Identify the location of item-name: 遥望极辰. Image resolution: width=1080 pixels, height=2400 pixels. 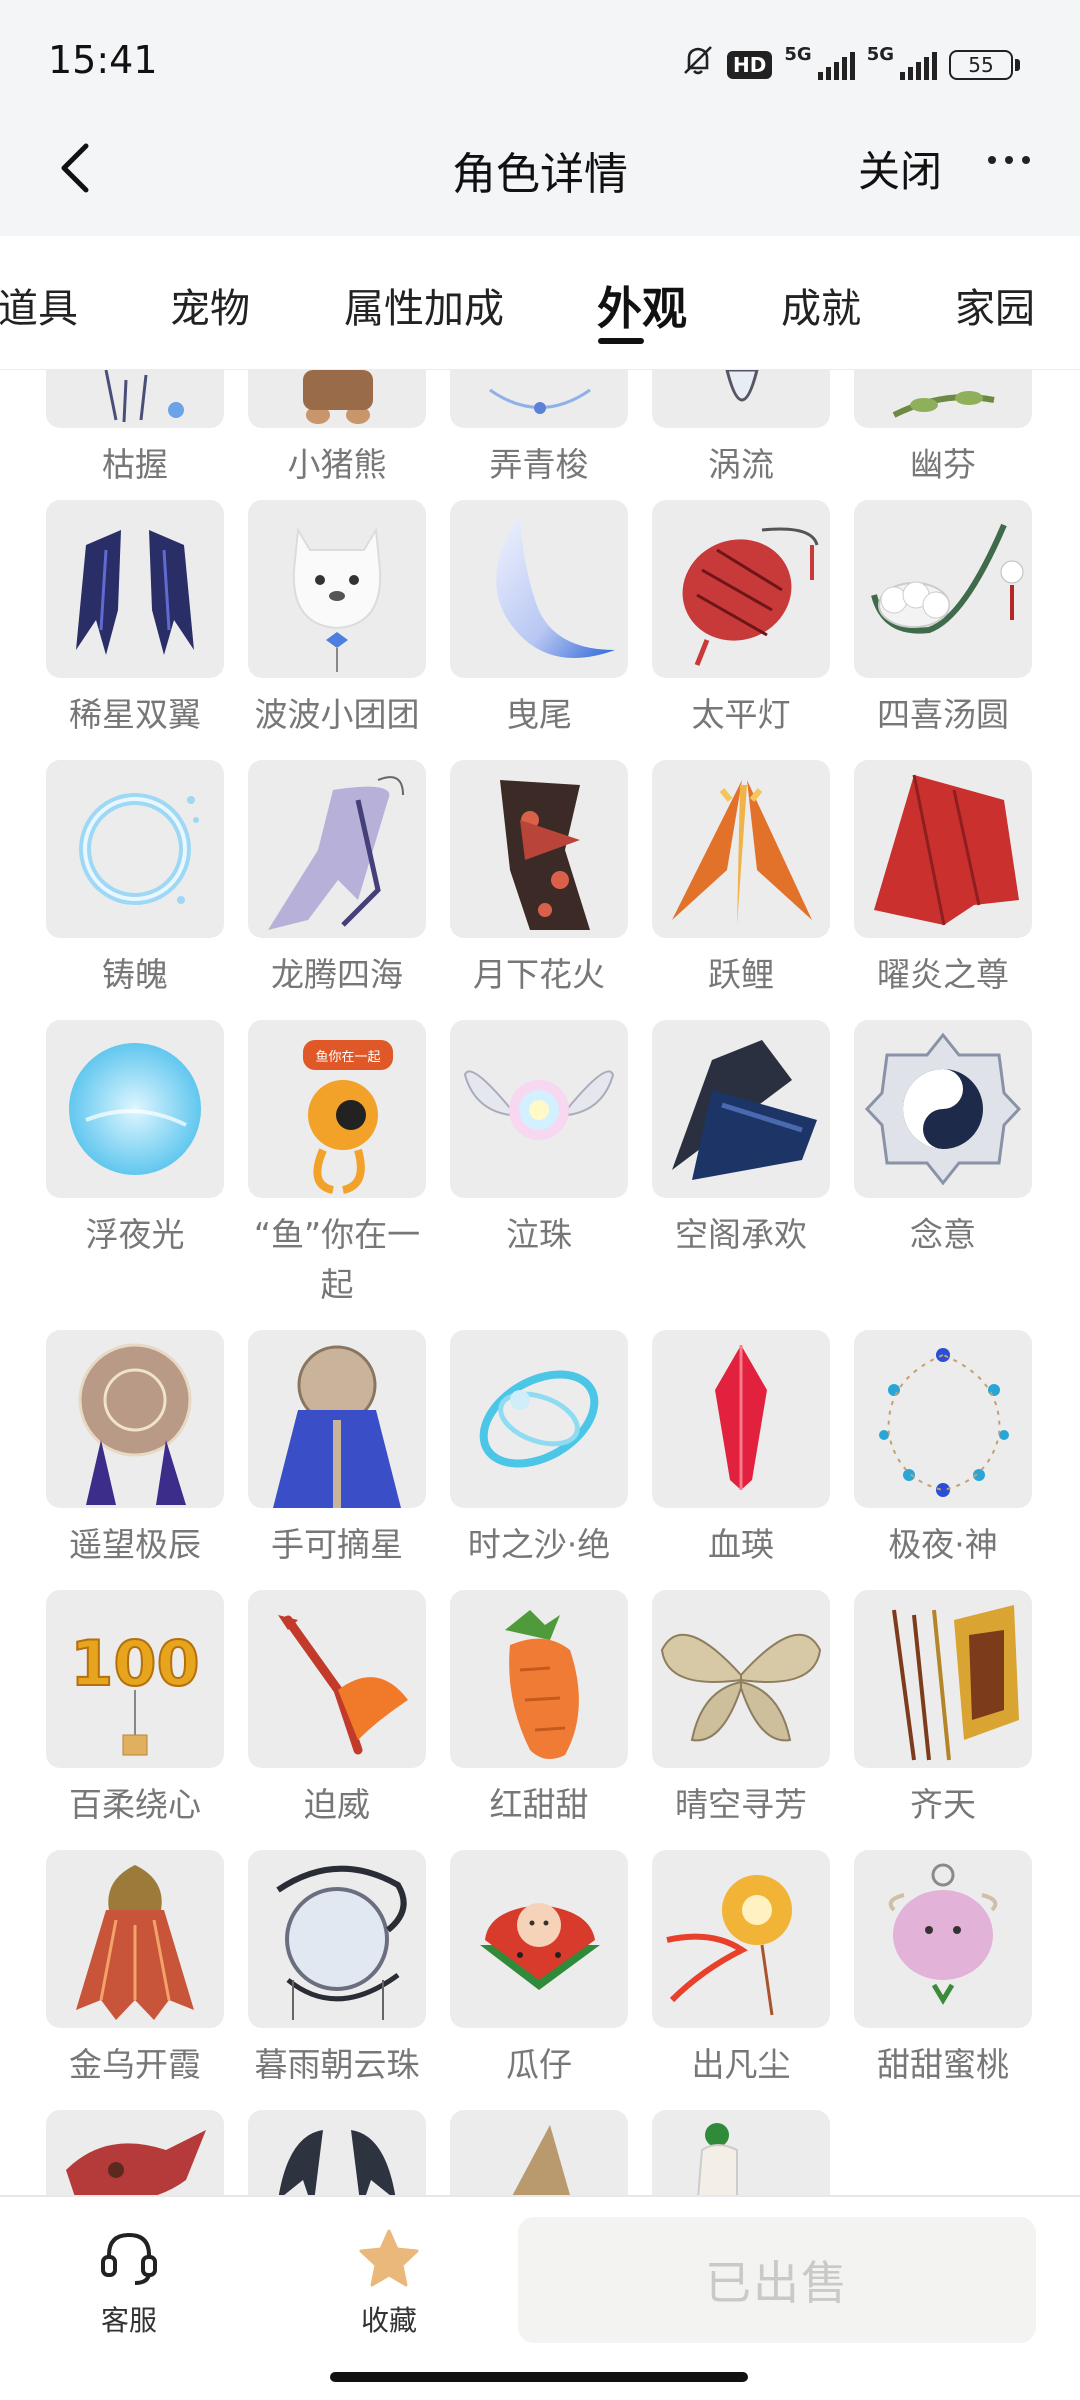
(135, 1544).